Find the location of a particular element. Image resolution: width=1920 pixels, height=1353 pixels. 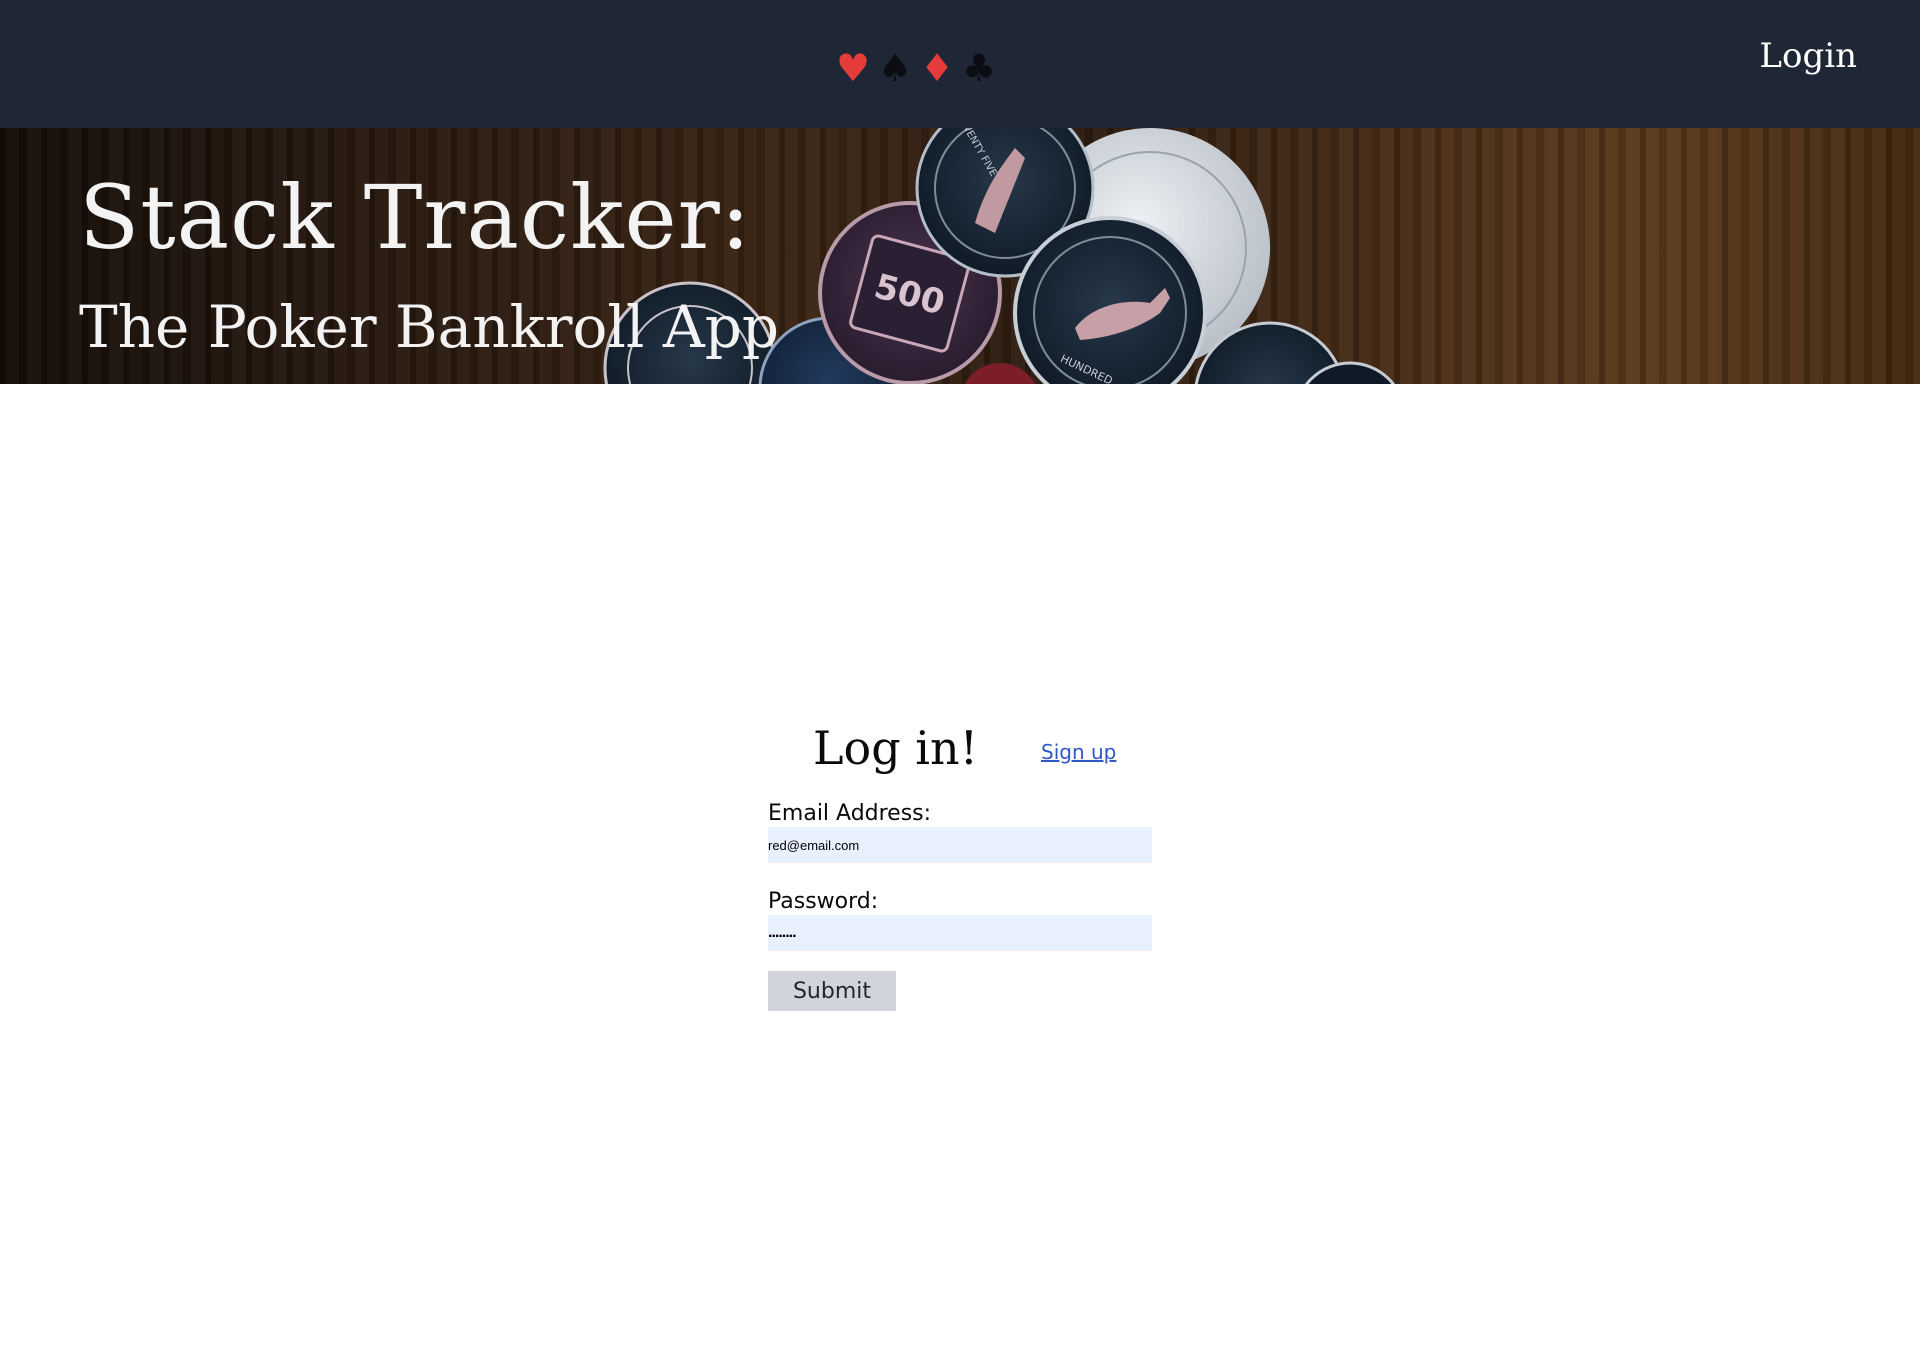

chip-hundred is located at coordinates (1110, 300).